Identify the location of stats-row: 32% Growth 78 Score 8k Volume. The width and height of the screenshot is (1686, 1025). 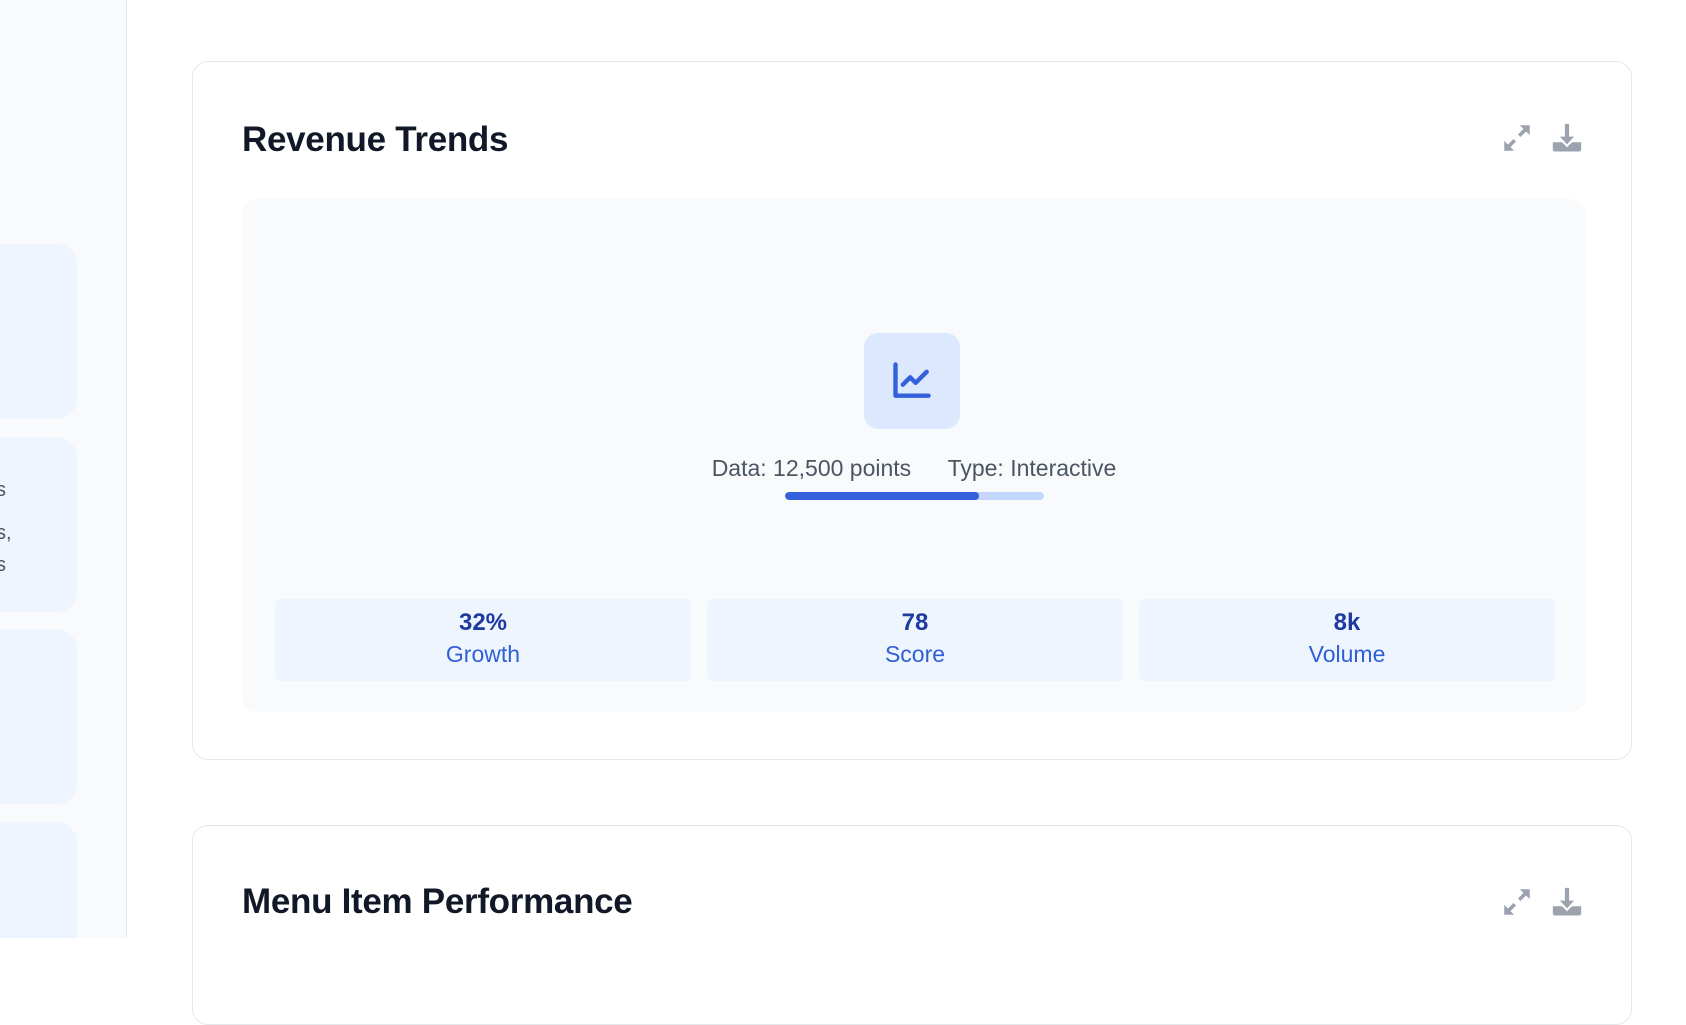
(915, 640).